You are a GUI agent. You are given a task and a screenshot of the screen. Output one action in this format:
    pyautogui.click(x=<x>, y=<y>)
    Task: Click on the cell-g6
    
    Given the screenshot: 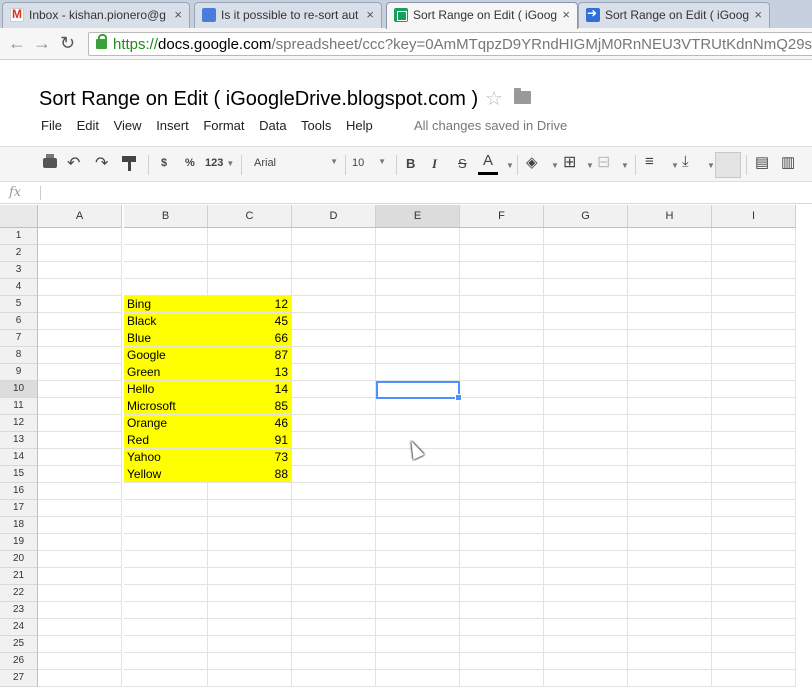 What is the action you would take?
    pyautogui.click(x=586, y=321)
    